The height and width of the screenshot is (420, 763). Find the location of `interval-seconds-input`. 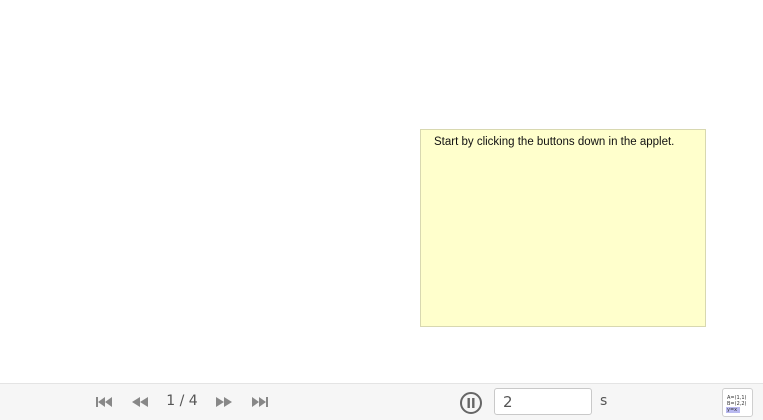

interval-seconds-input is located at coordinates (543, 401).